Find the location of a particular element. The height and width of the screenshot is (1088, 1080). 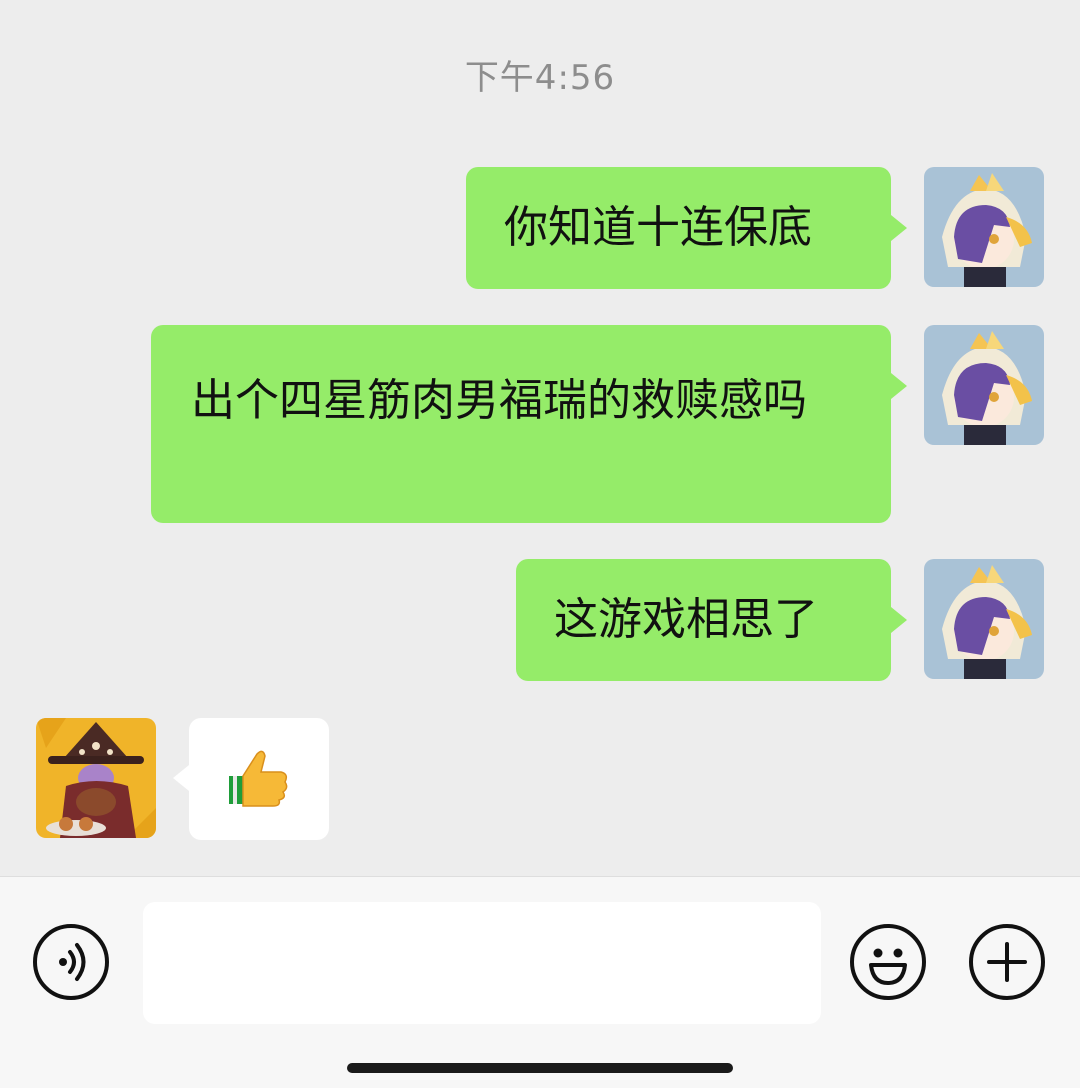

message-bubble: 这游戏相思了 is located at coordinates (703, 620).